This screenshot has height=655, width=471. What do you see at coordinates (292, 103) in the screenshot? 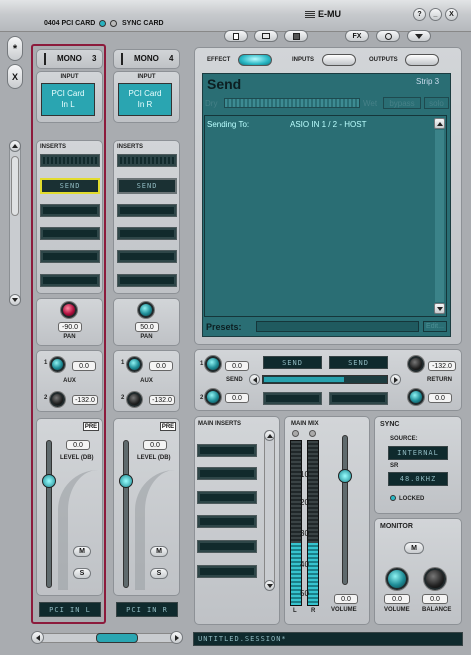
I see `dry-wet-slider` at bounding box center [292, 103].